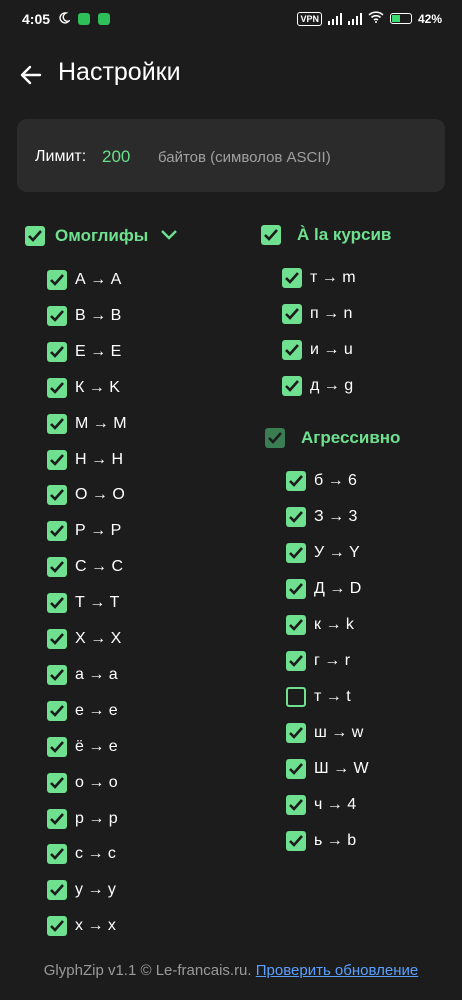 The width and height of the screenshot is (462, 1000). I want to click on checkbox-item: ь → b, so click(321, 841).